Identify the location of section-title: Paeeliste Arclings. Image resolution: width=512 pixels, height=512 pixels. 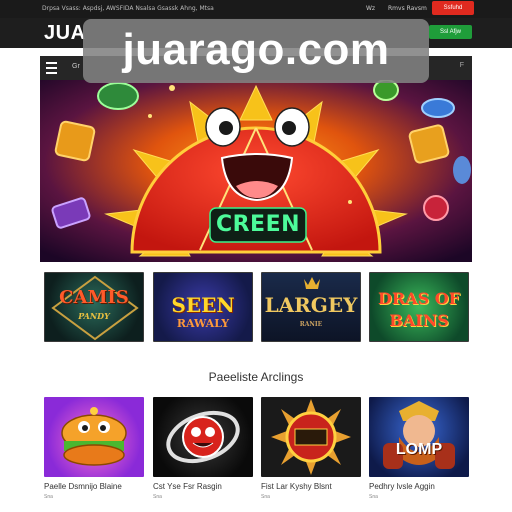
(256, 377).